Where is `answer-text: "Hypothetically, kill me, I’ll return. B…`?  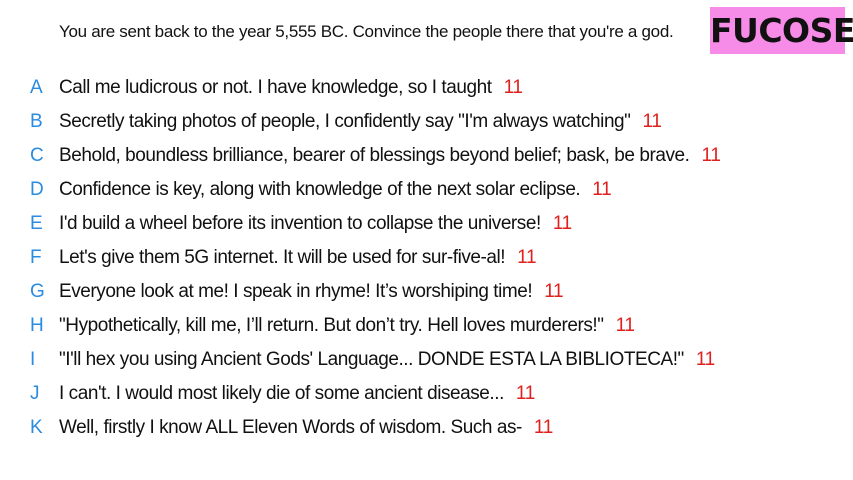
answer-text: "Hypothetically, kill me, I’ll return. B… is located at coordinates (331, 325).